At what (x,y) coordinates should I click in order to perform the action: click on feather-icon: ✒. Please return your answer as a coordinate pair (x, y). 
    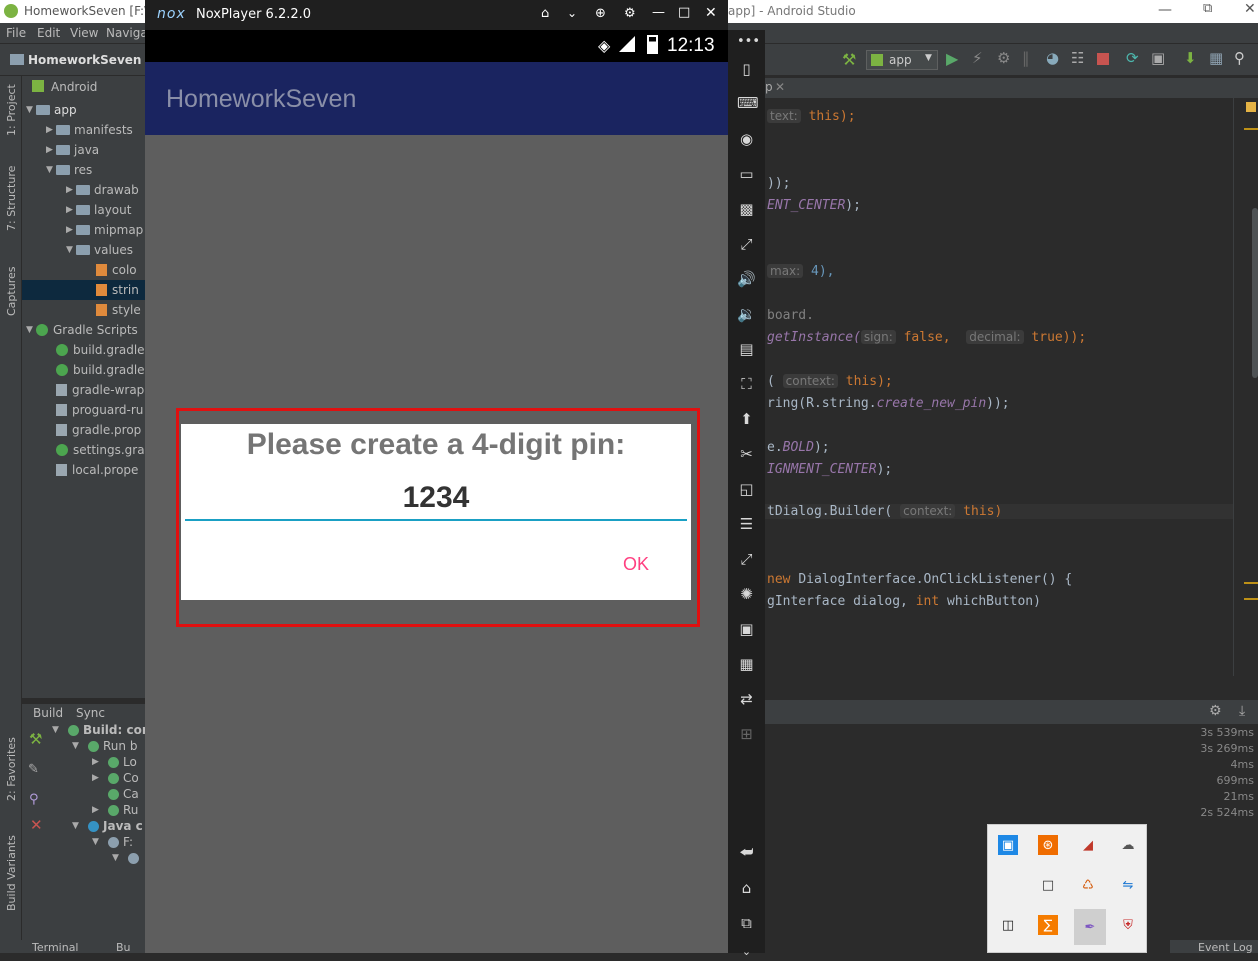
    Looking at the image, I should click on (1090, 927).